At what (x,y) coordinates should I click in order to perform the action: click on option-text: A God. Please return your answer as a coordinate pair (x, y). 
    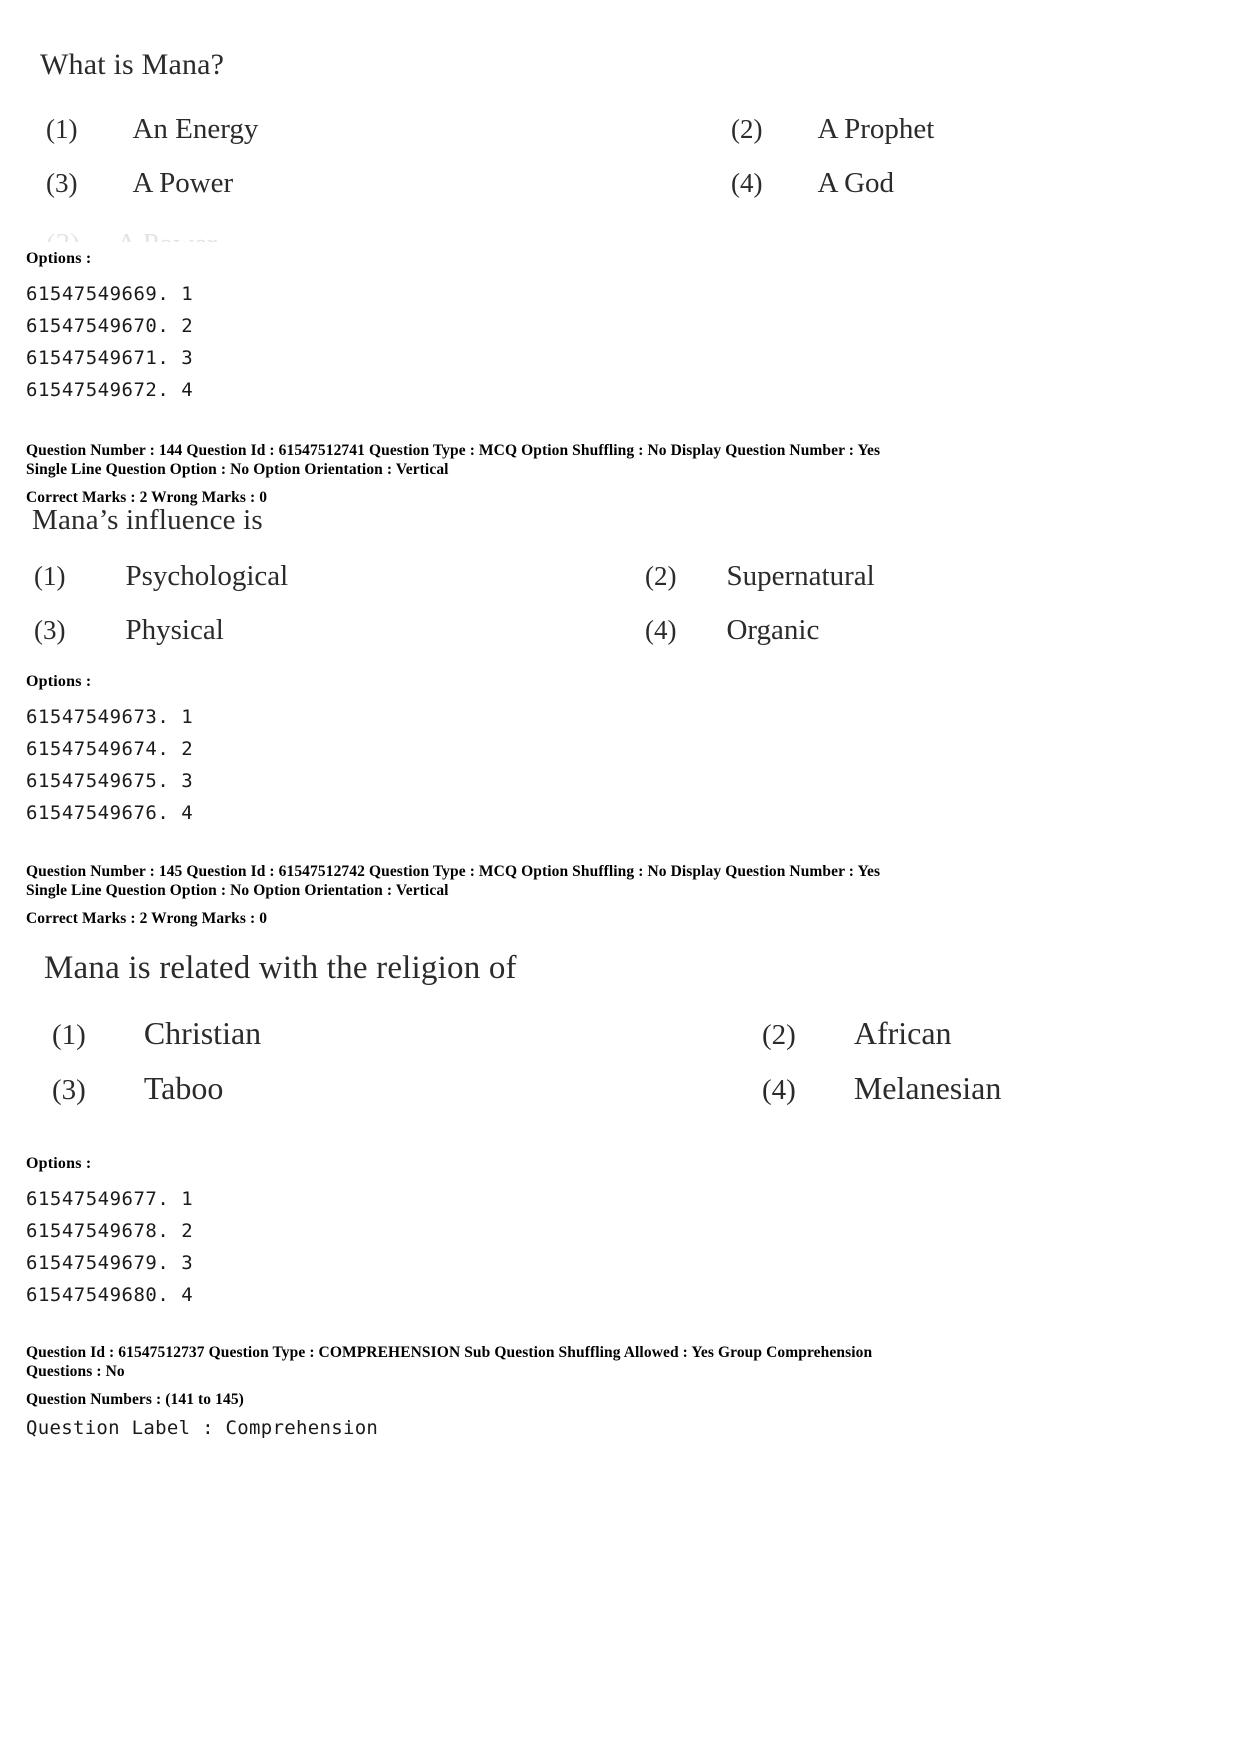
    Looking at the image, I should click on (856, 183).